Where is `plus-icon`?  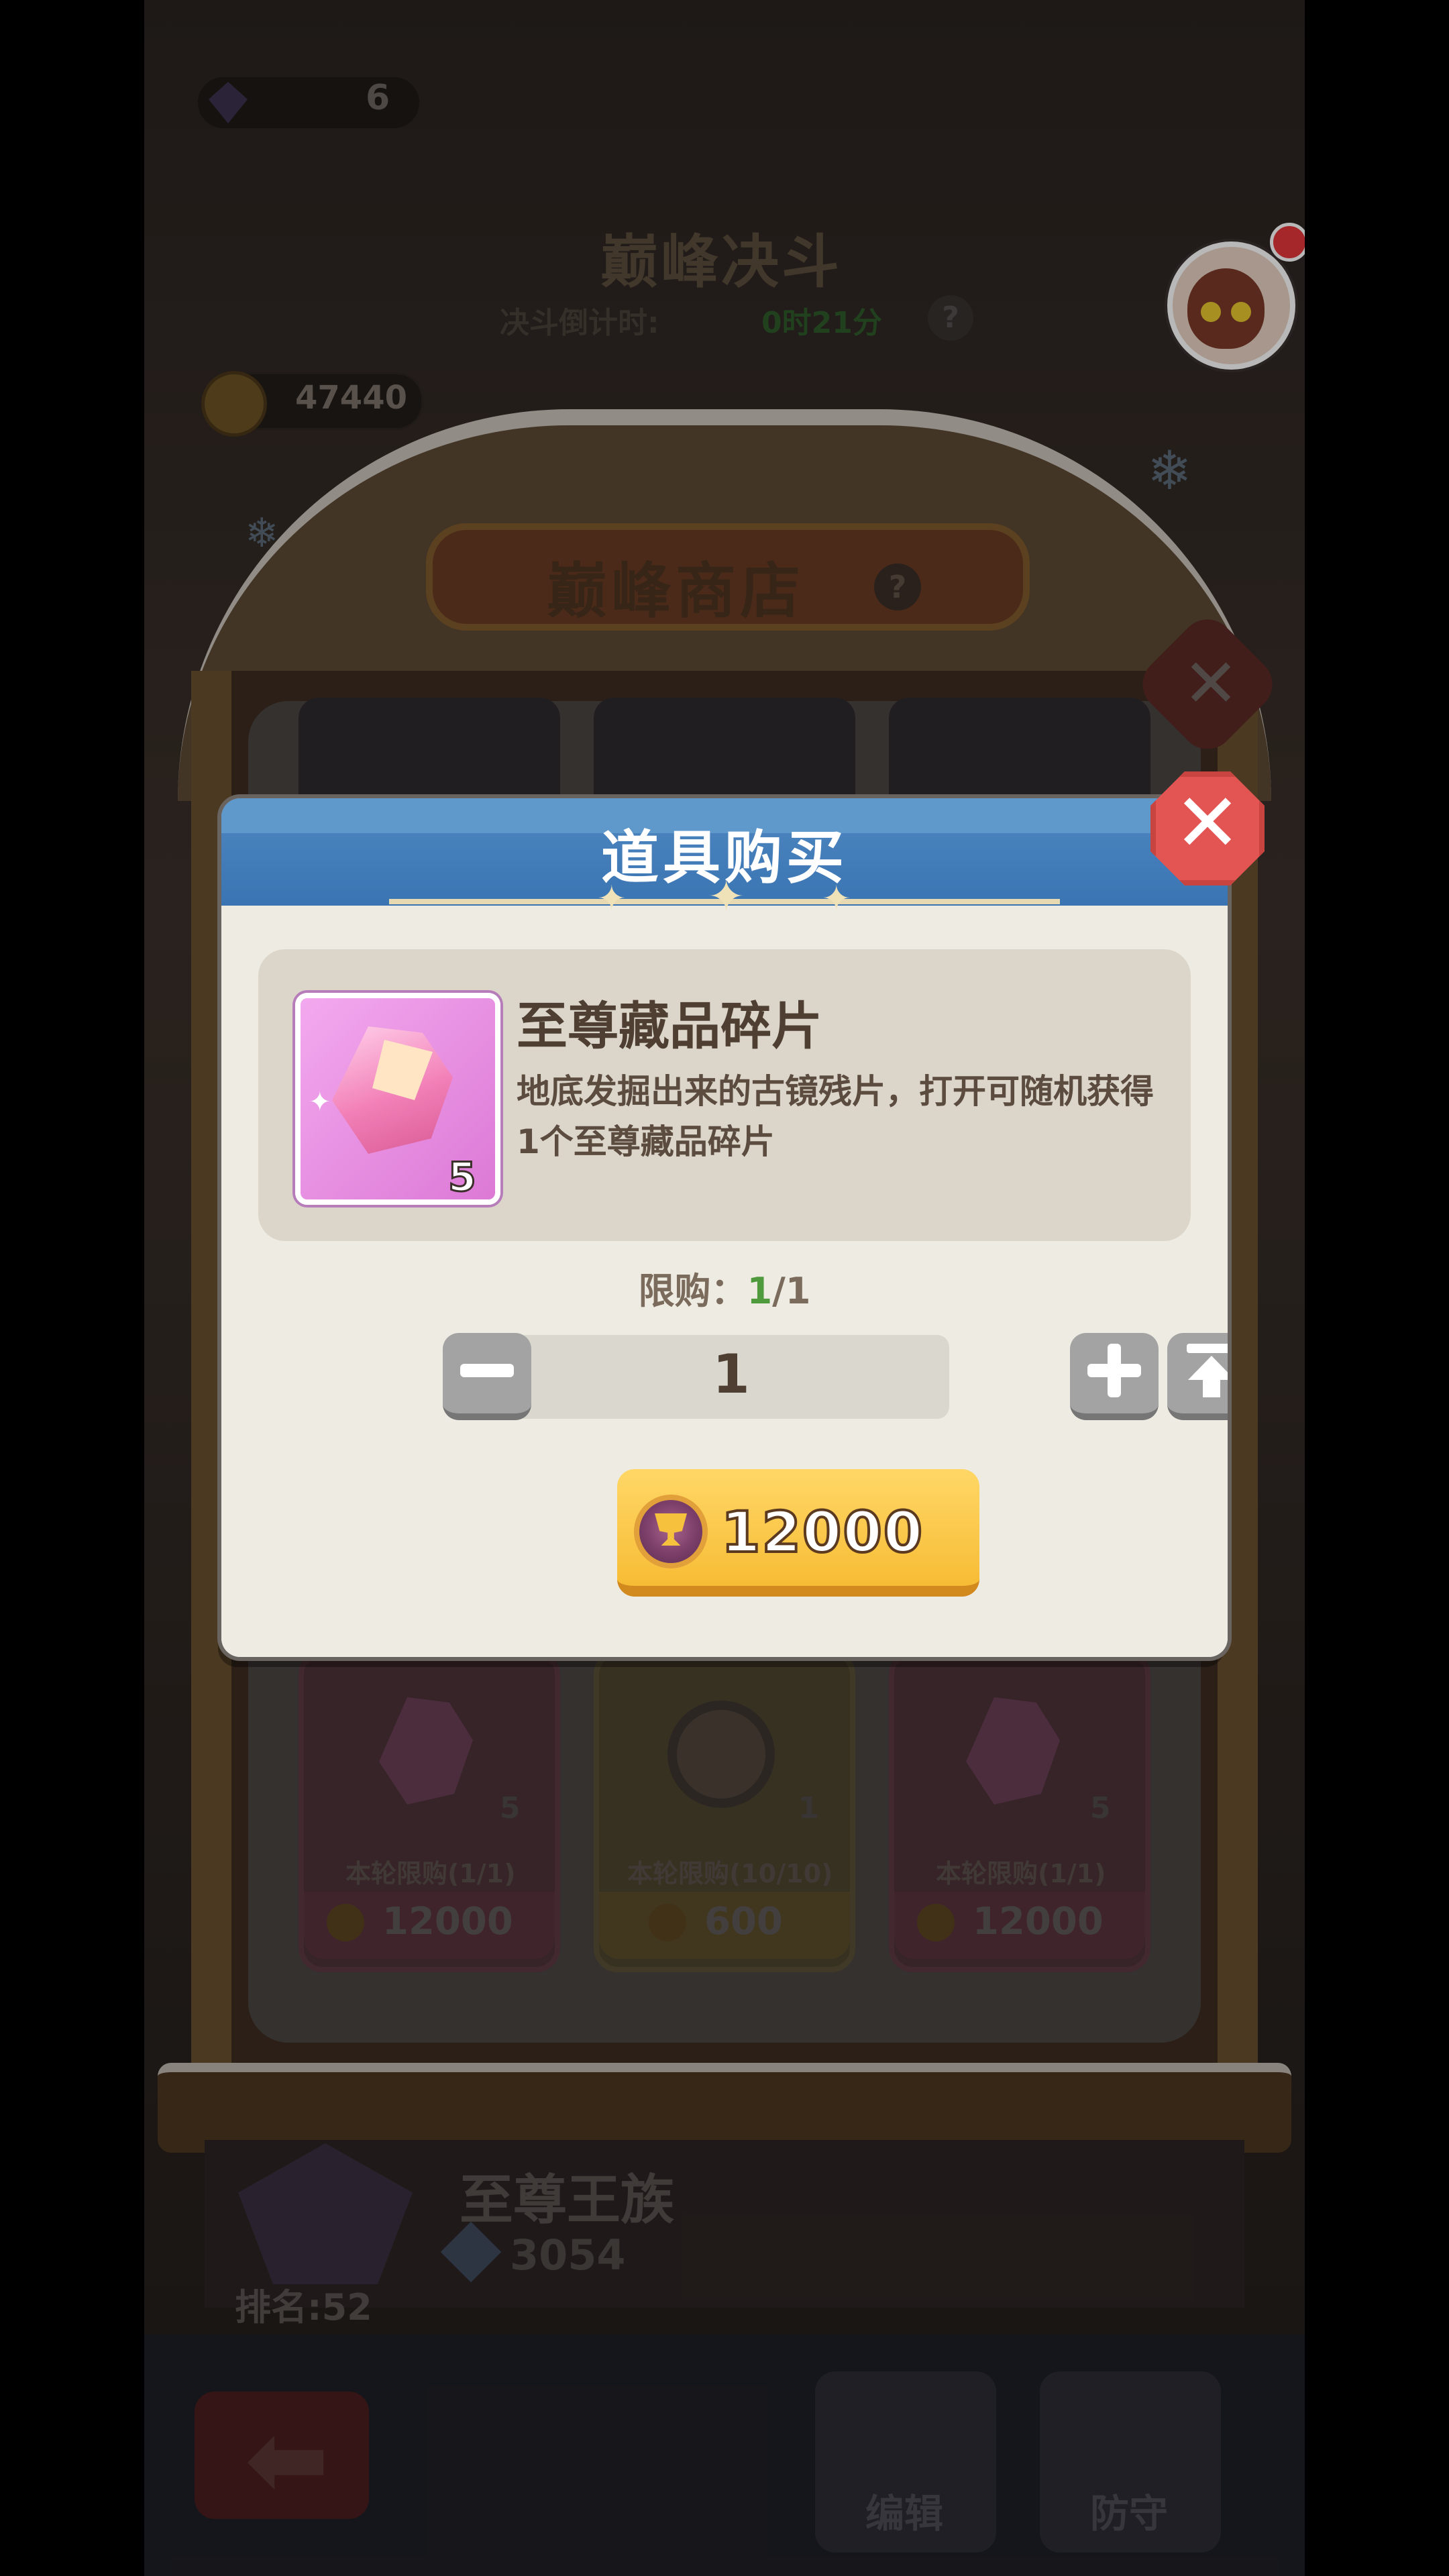
plus-icon is located at coordinates (1114, 1370).